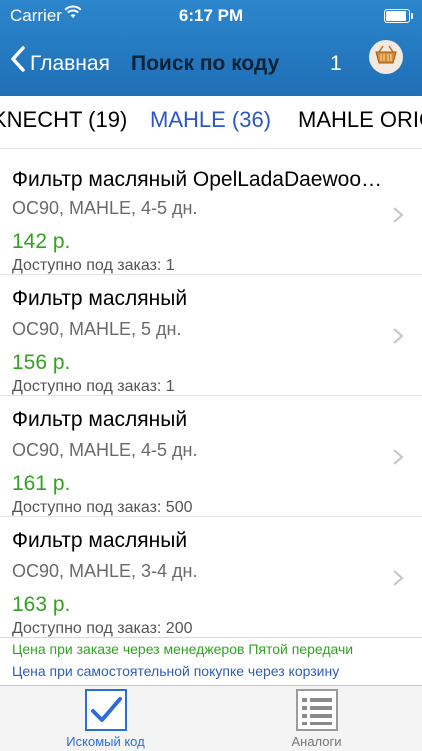 This screenshot has width=422, height=751. I want to click on item-meta: OC90, MAHLE, 3-4 дн., so click(105, 571).